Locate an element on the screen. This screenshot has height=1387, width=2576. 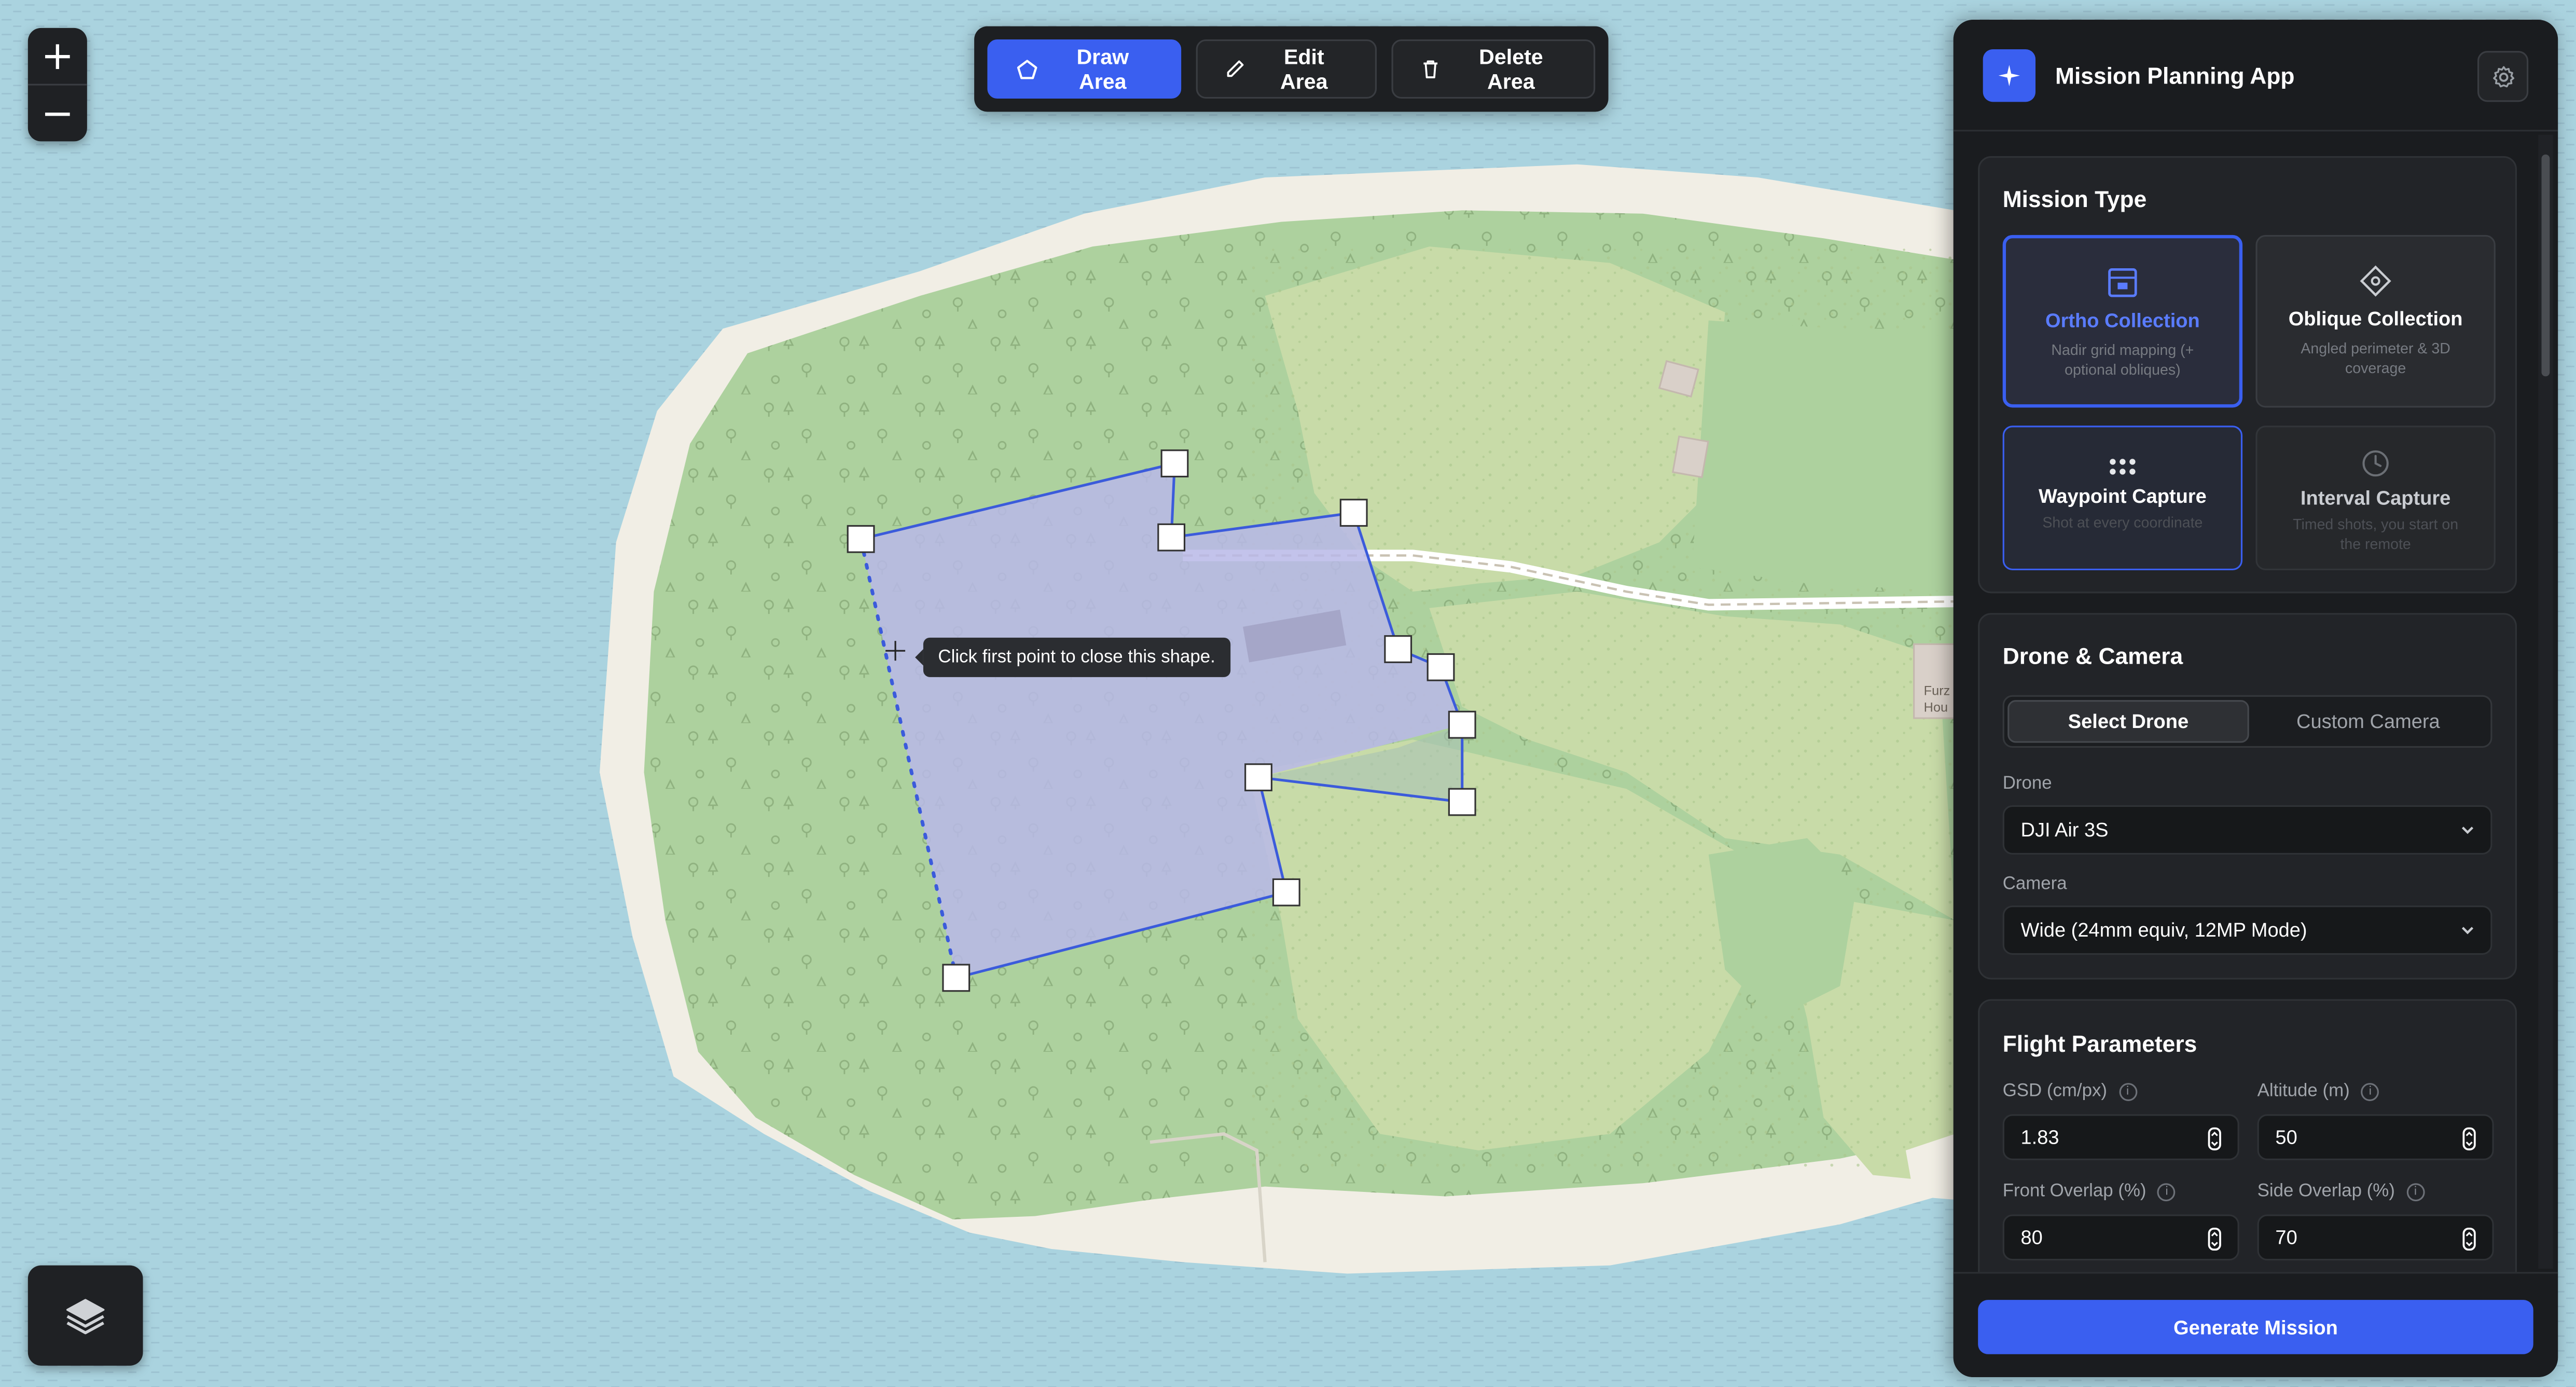
app-logo is located at coordinates (2009, 74).